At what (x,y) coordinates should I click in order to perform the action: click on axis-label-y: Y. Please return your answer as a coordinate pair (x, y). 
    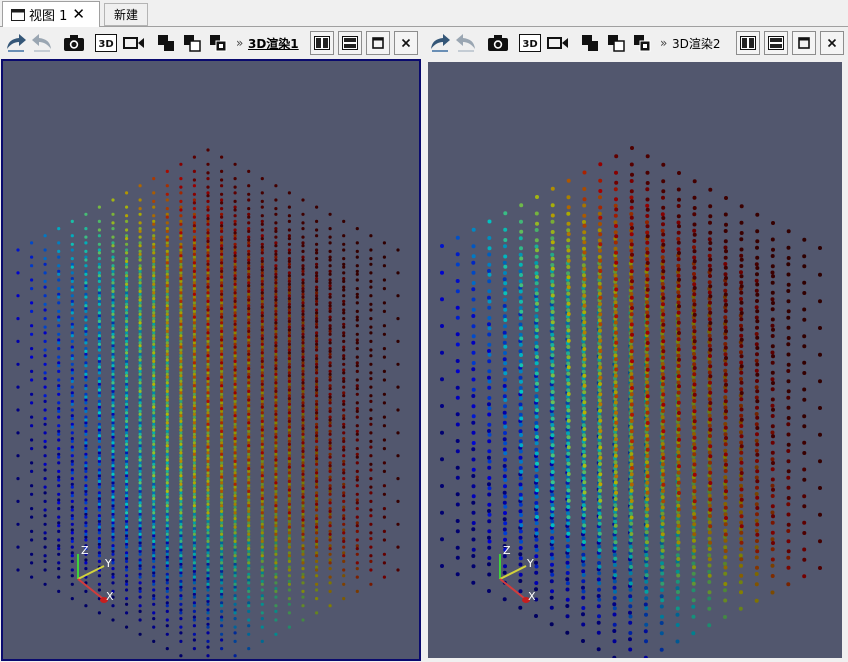
    Looking at the image, I should click on (108, 563).